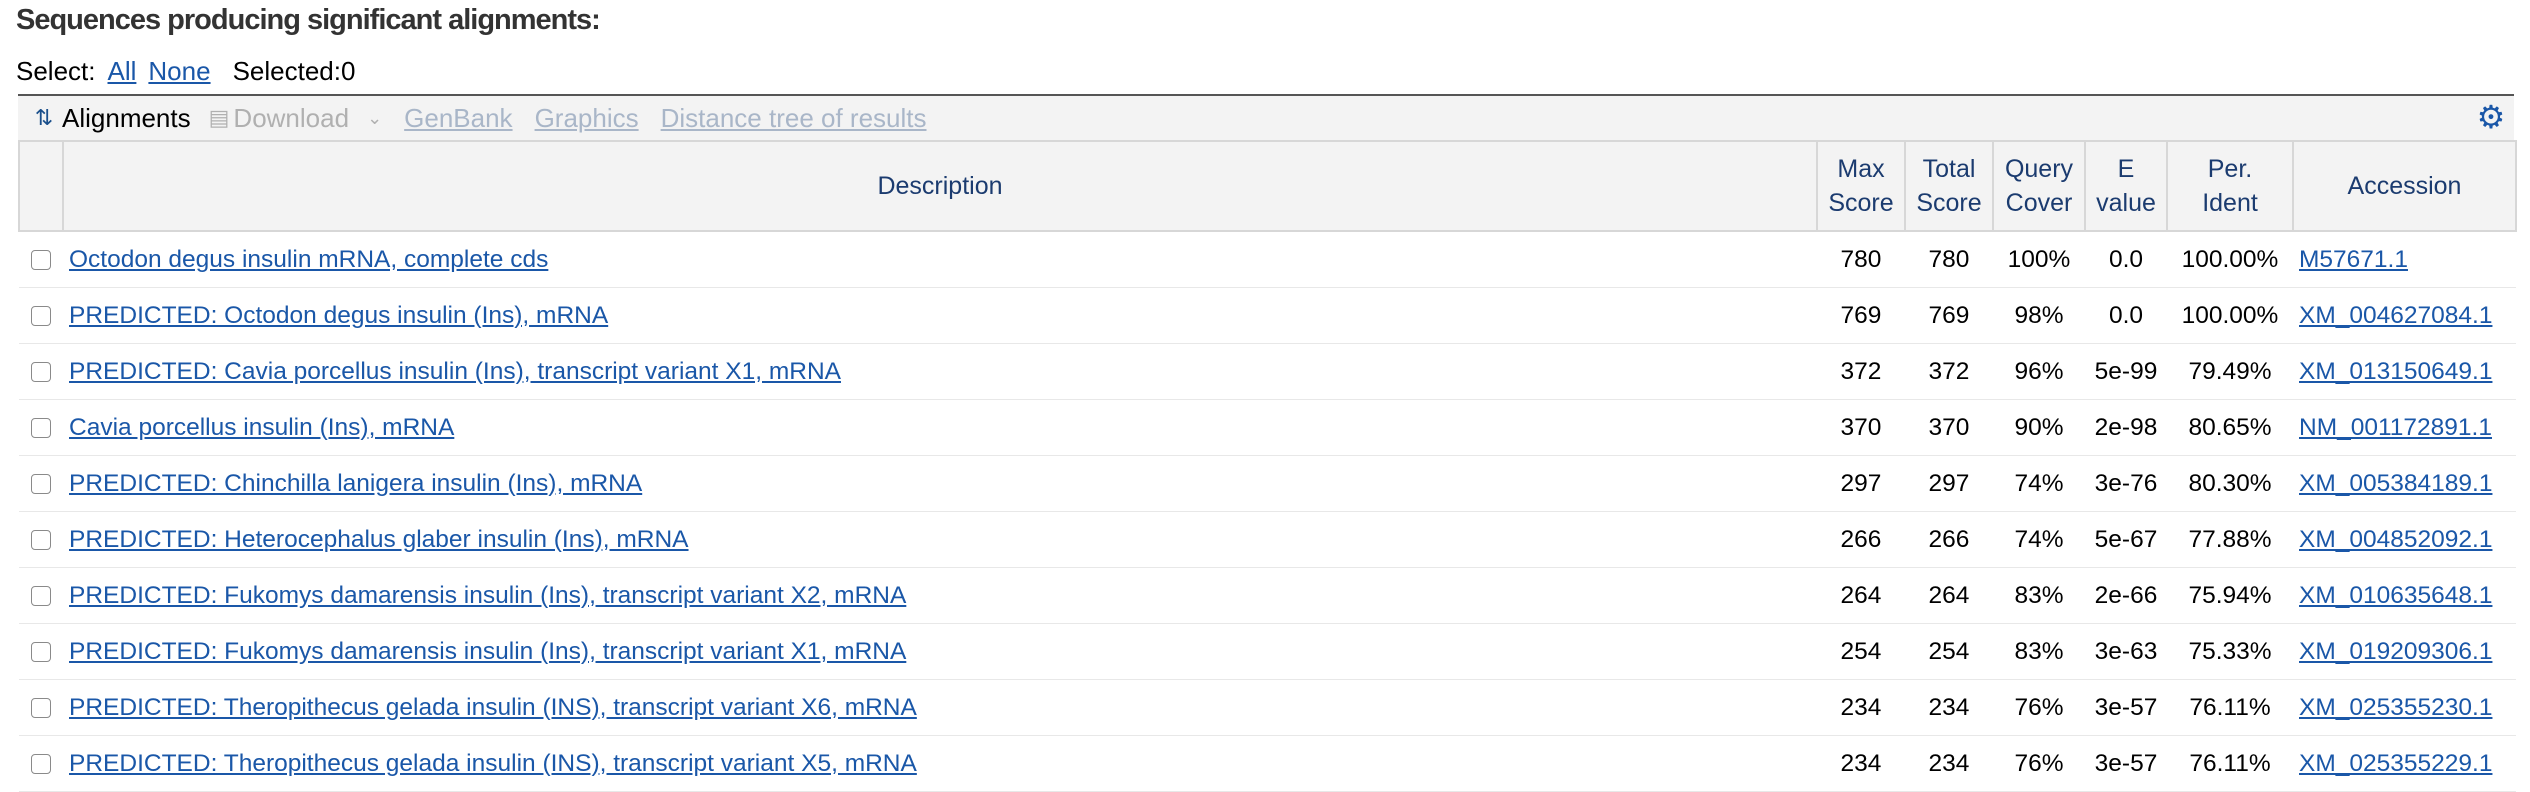  What do you see at coordinates (2230, 595) in the screenshot?
I see `row-per-ident: 75.94%` at bounding box center [2230, 595].